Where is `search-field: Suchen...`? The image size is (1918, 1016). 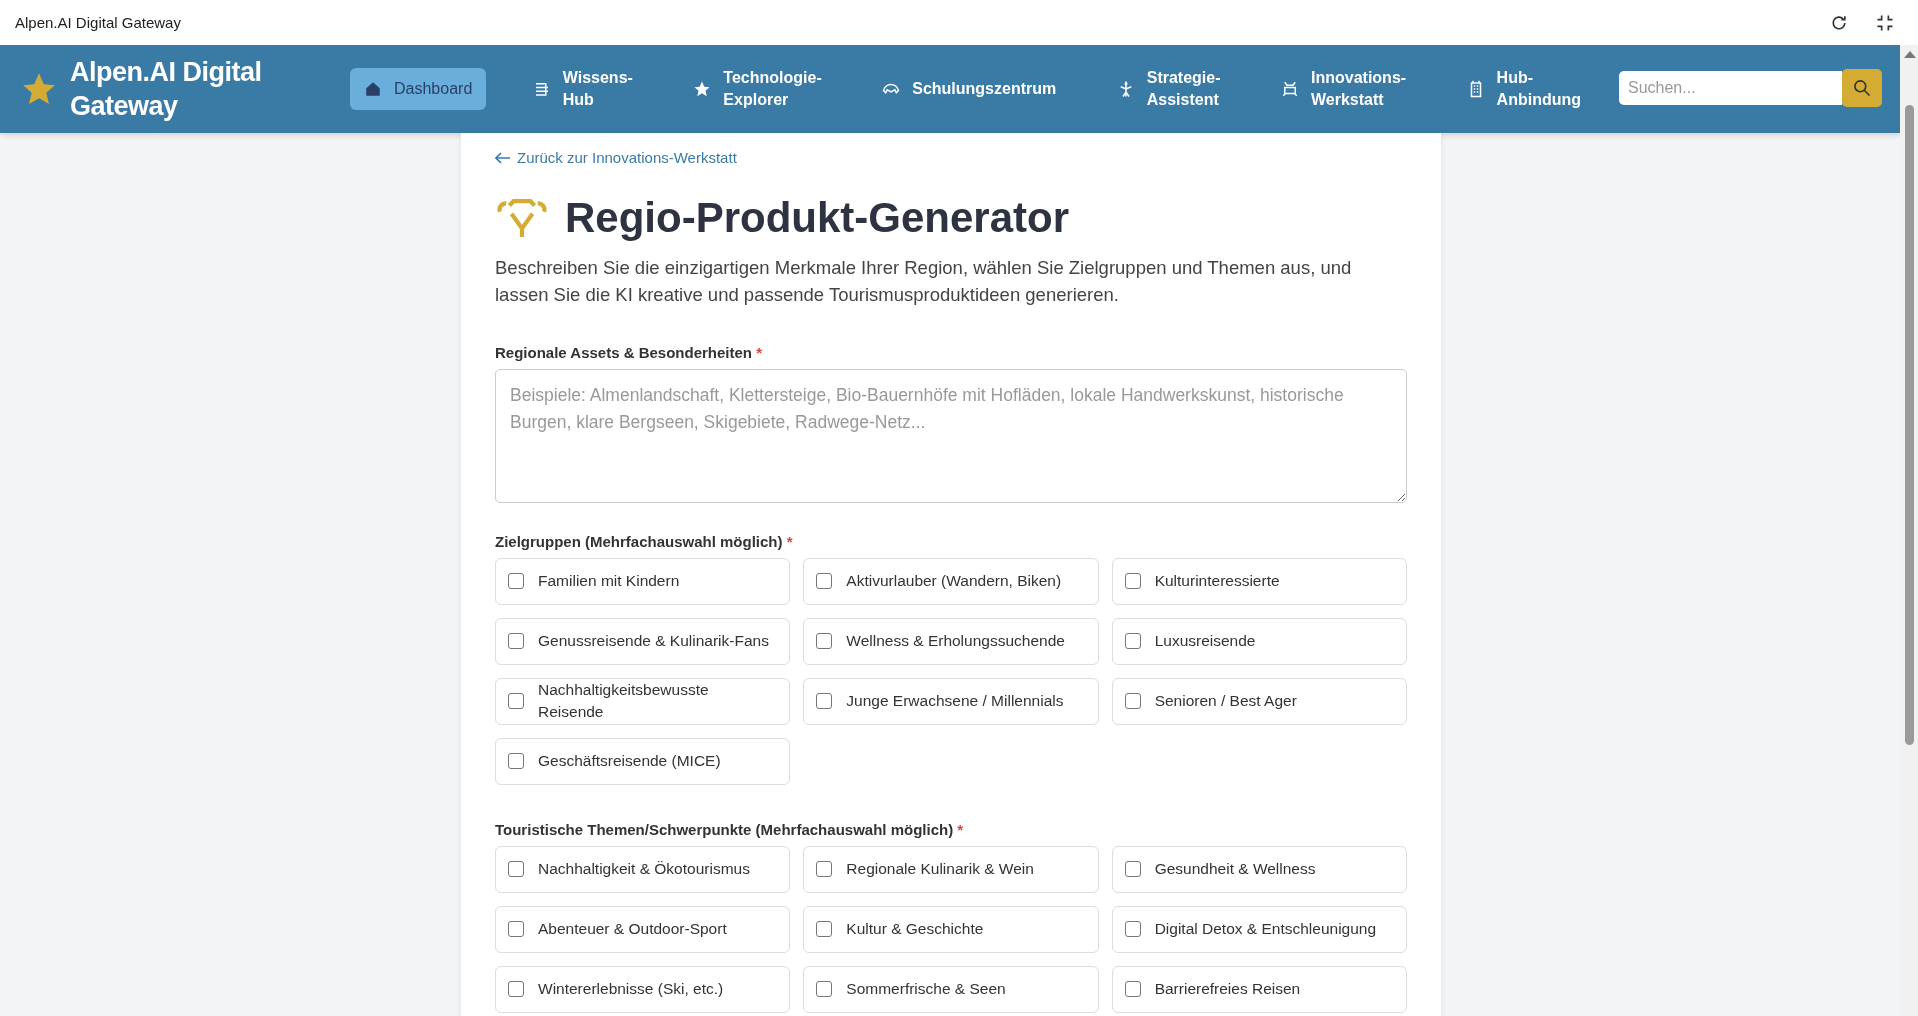 search-field: Suchen... is located at coordinates (1730, 88).